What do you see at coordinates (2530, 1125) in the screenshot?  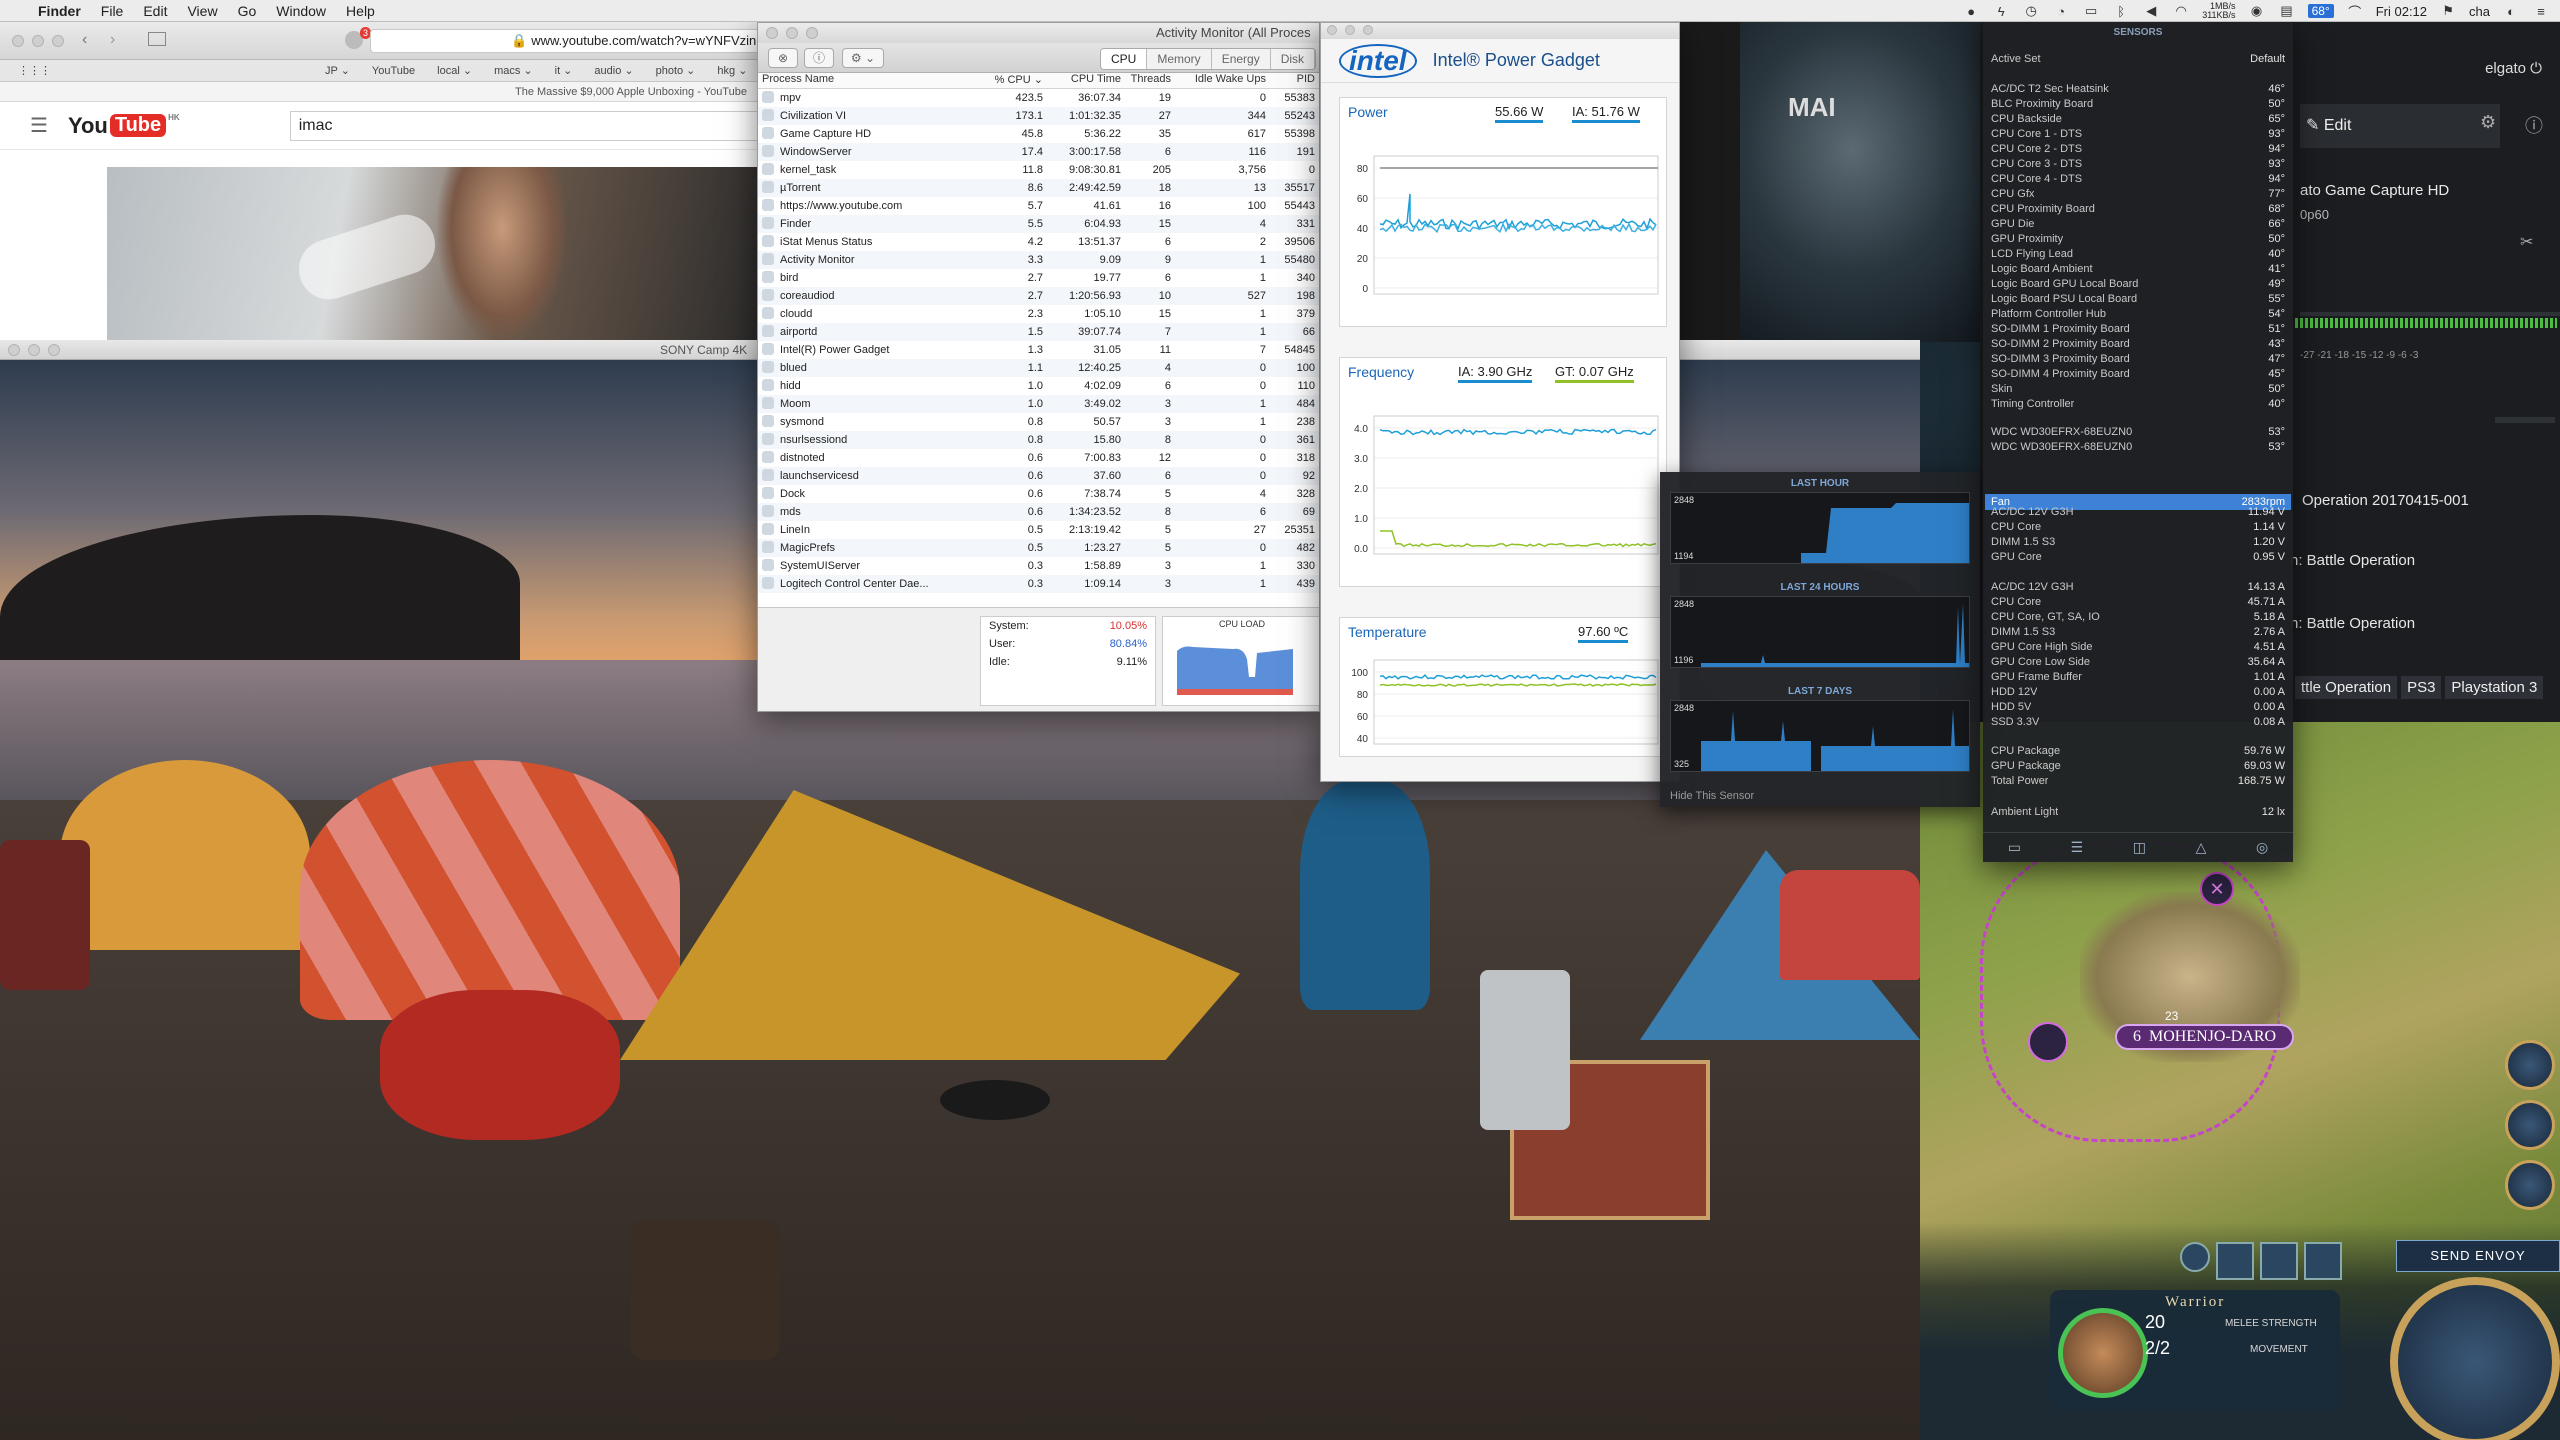 I see `government-button` at bounding box center [2530, 1125].